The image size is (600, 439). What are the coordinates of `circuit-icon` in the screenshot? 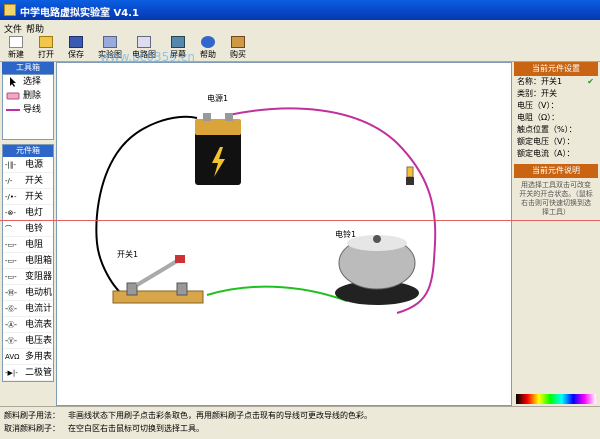 It's located at (144, 42).